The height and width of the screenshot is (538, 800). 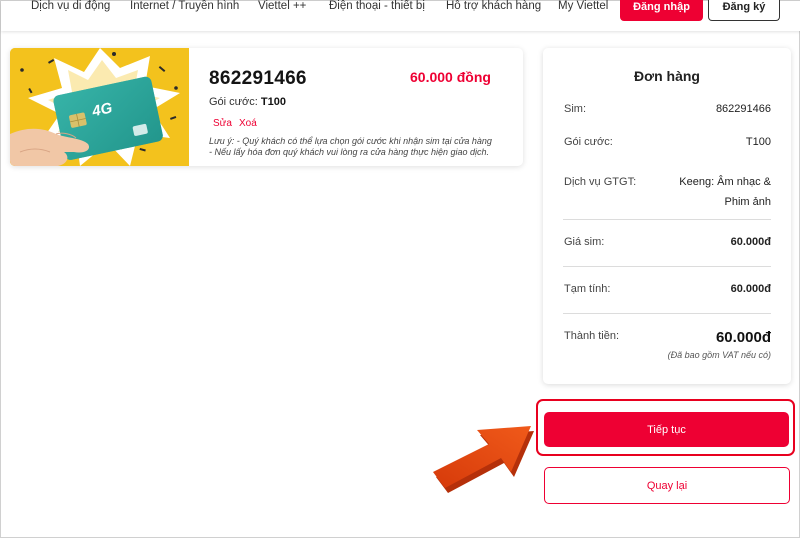 What do you see at coordinates (667, 485) in the screenshot?
I see `back-button: Quay lại` at bounding box center [667, 485].